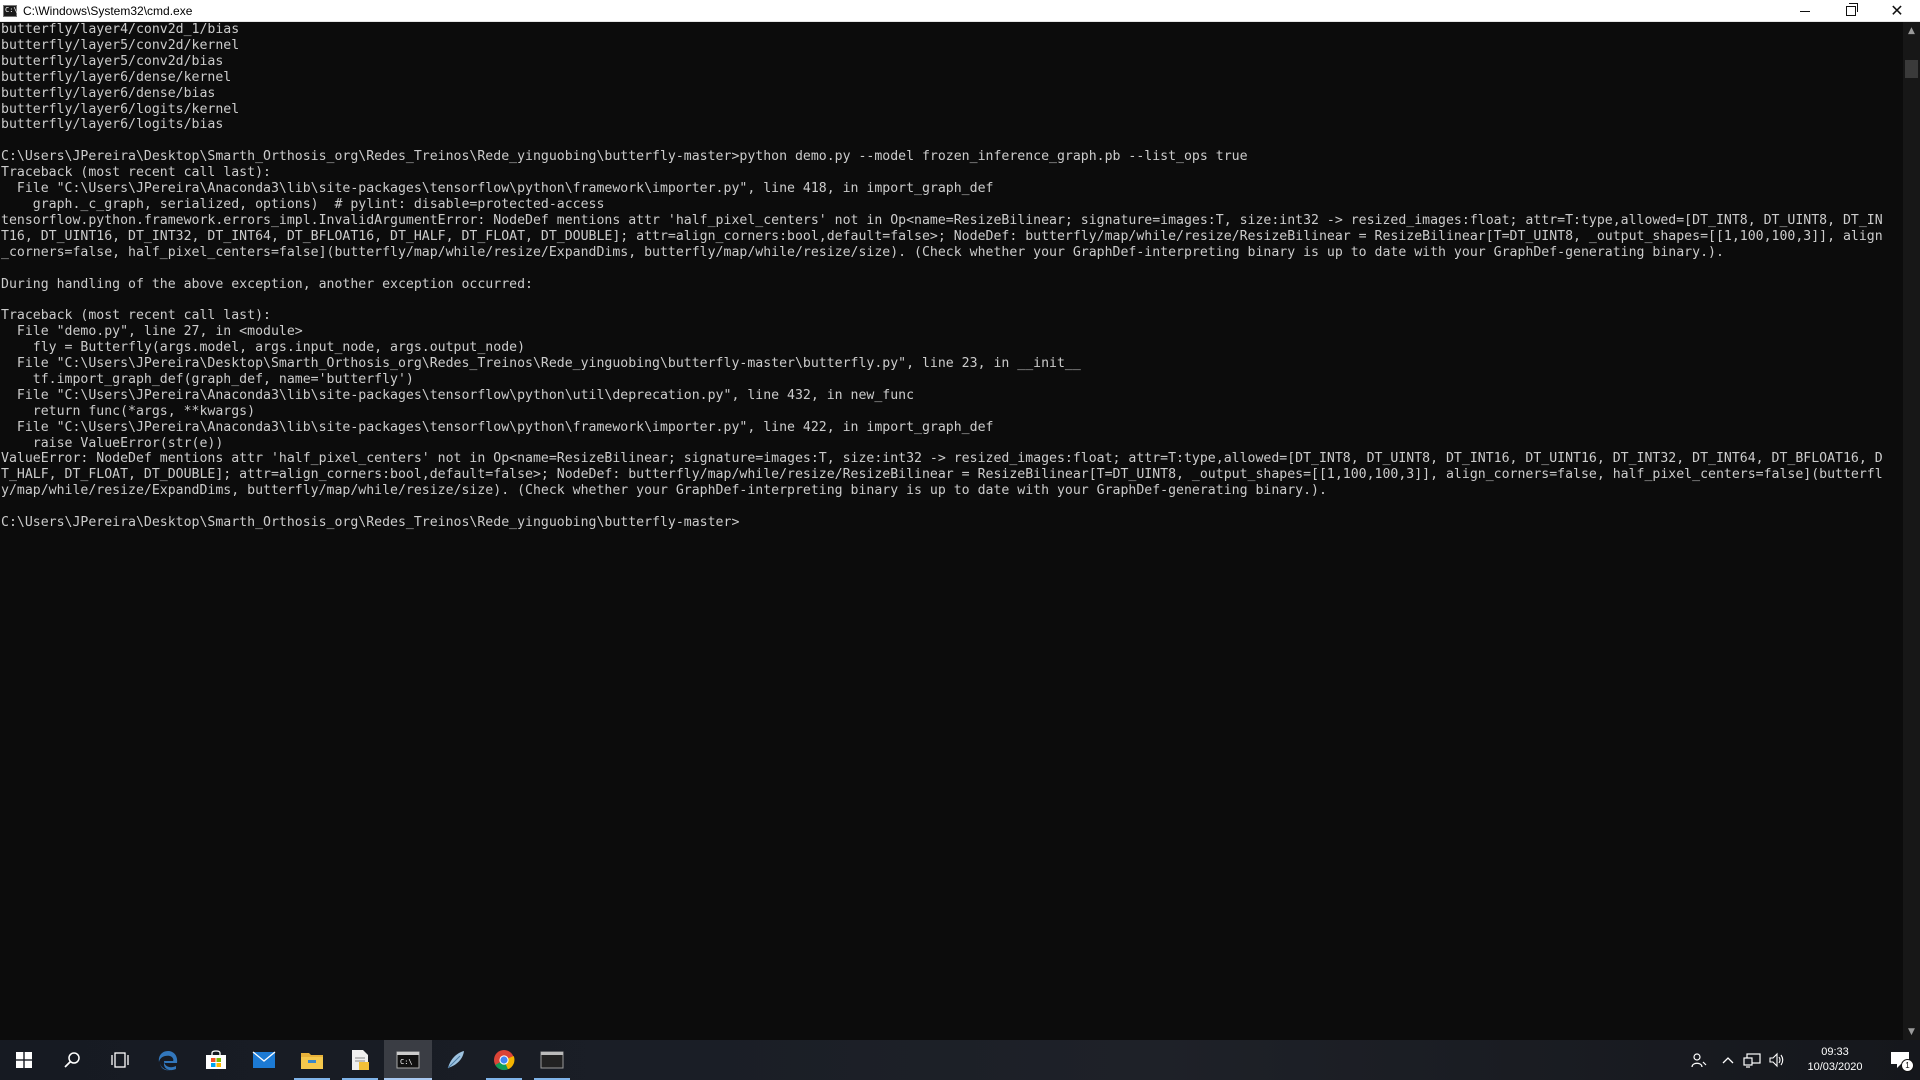  I want to click on window-controls: ✕, so click(1851, 11).